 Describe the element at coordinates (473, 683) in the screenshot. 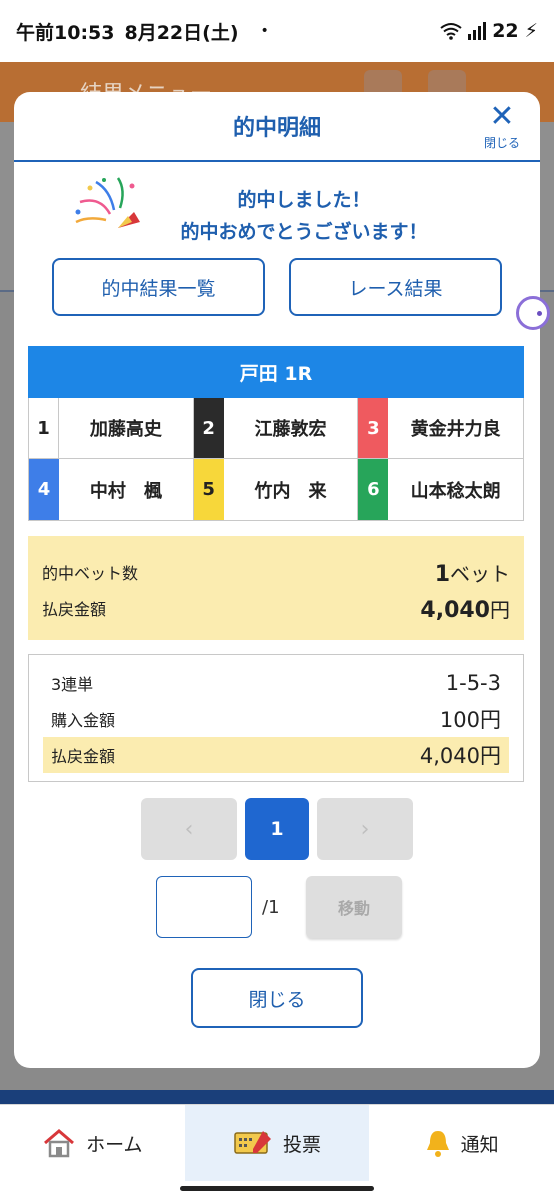

I see `bet-combination: 1-5-3` at that location.